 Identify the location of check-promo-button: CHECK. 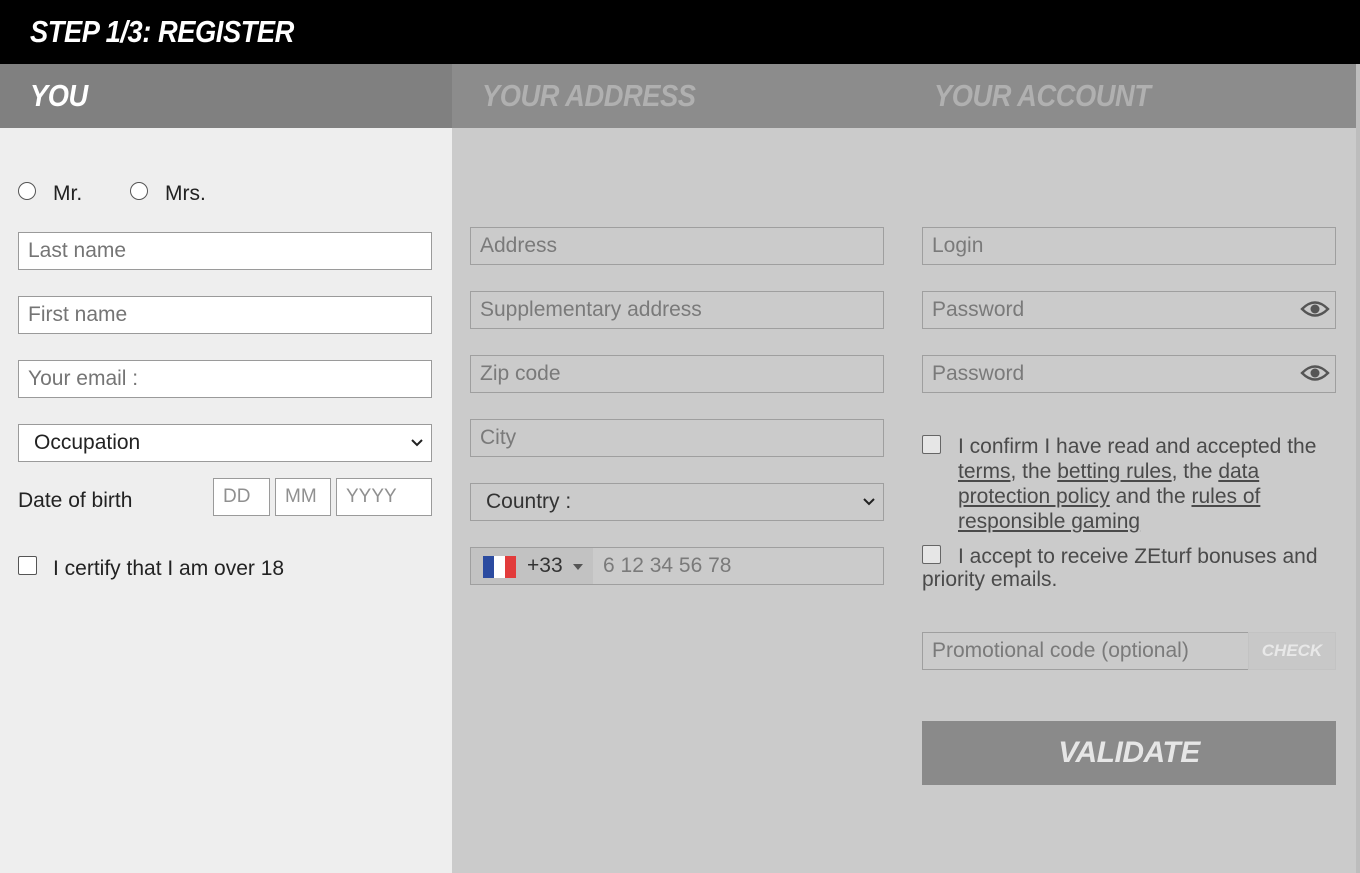
(1292, 651).